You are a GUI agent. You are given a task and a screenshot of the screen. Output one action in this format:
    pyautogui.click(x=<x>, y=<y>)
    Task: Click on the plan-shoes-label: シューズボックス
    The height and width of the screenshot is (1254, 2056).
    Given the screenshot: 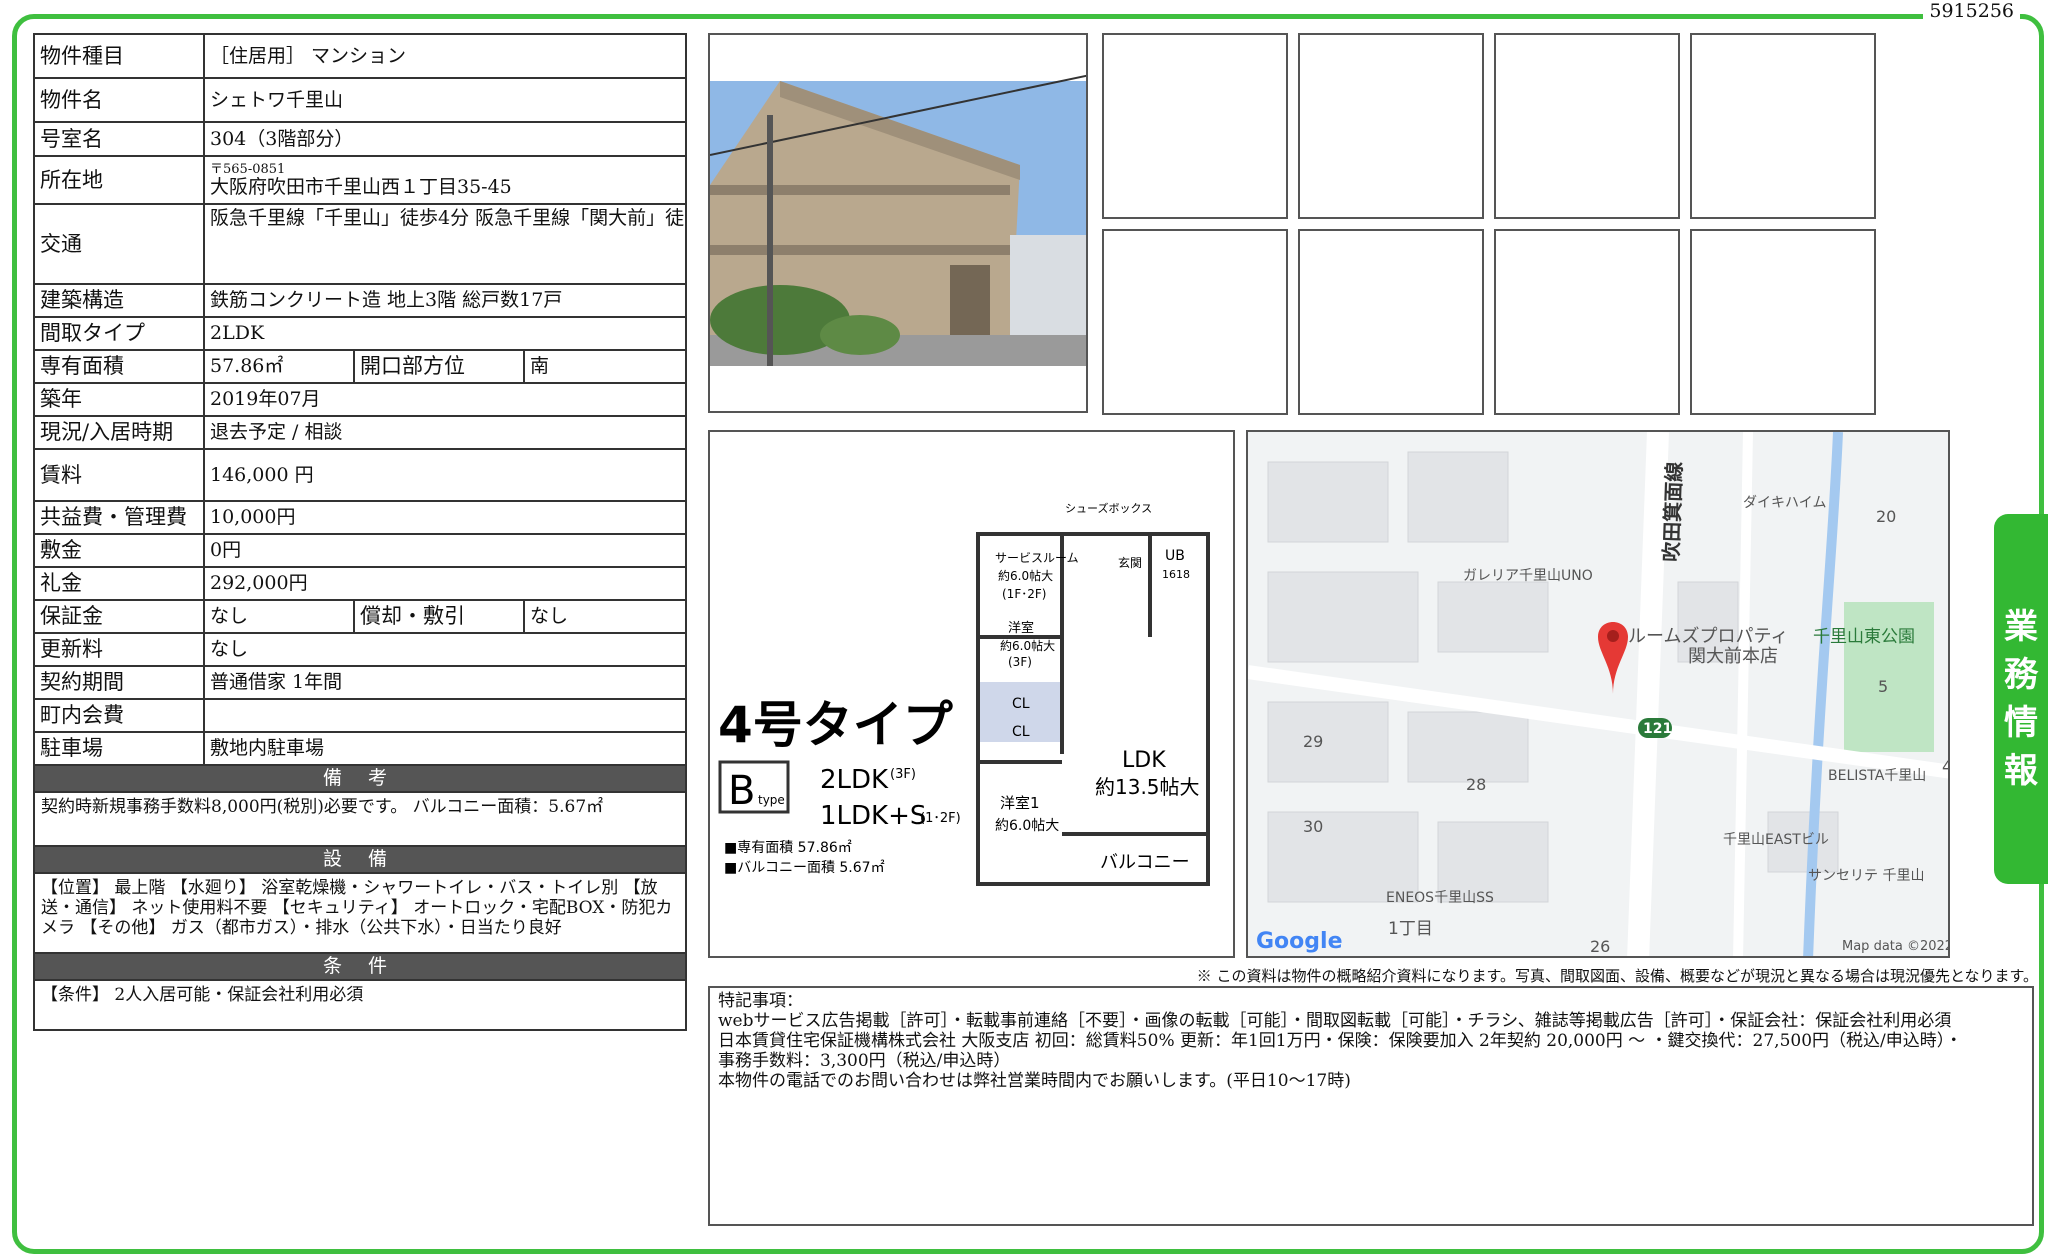 What is the action you would take?
    pyautogui.click(x=1108, y=508)
    